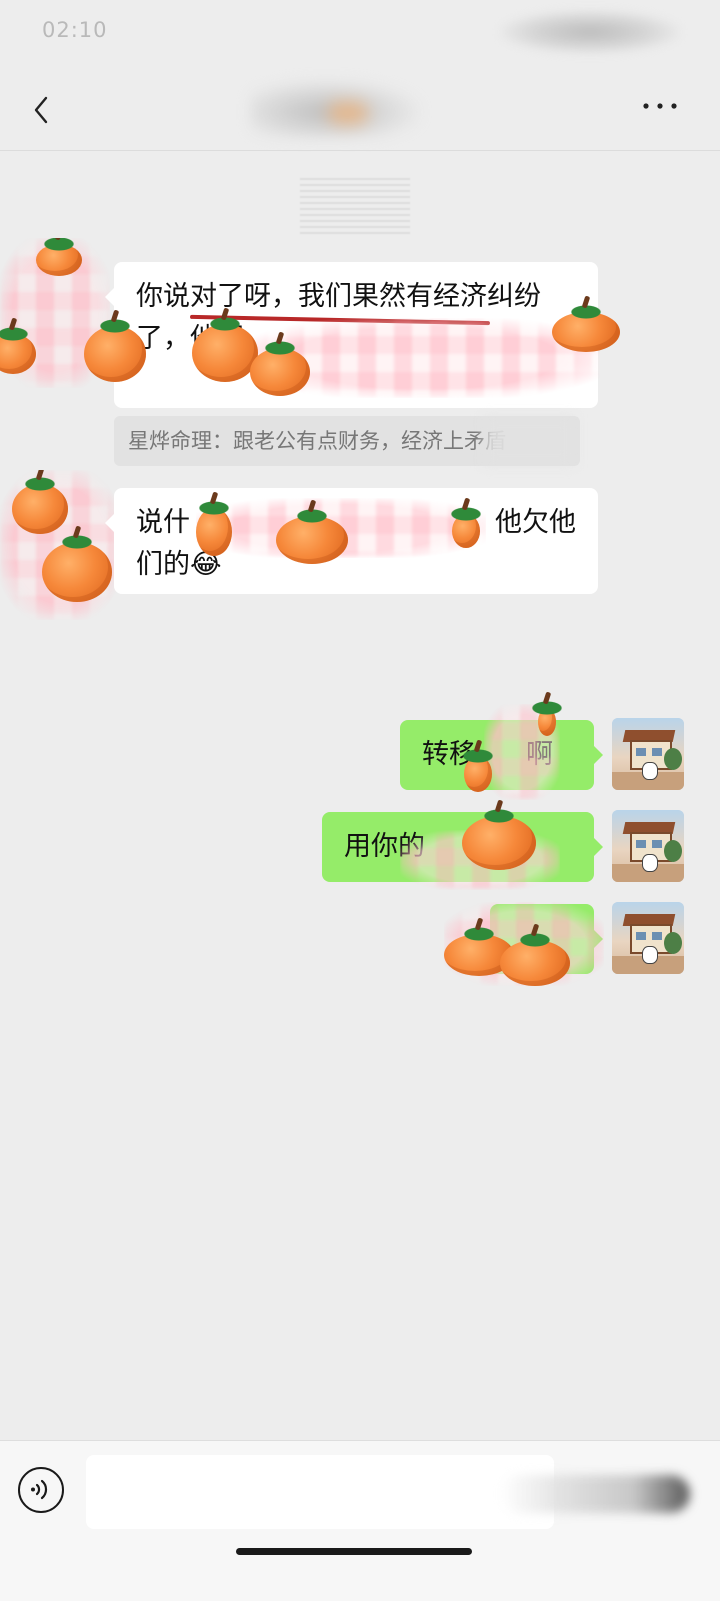  I want to click on input-actions-blurred, so click(595, 1494).